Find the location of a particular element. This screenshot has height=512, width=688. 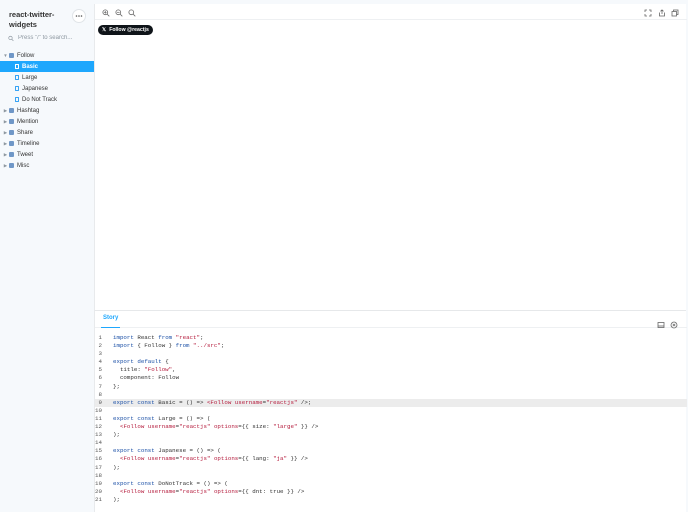

code-line: 19 export const DoNotTrack = () => ( is located at coordinates (391, 484).